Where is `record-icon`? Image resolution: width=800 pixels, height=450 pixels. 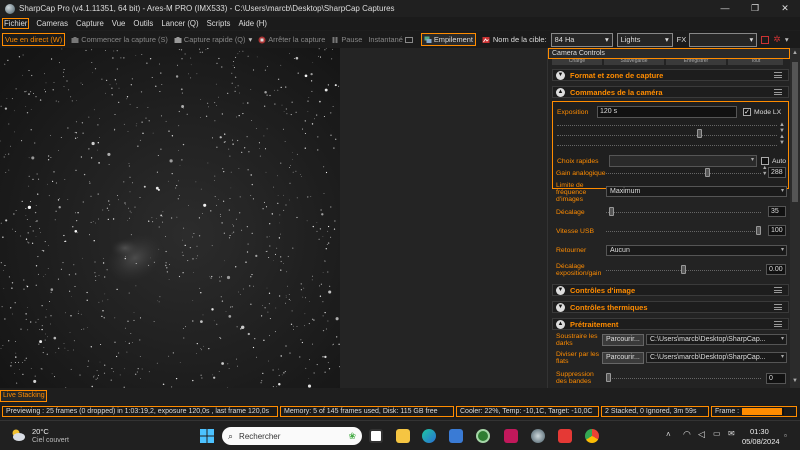
record-icon is located at coordinates (765, 39).